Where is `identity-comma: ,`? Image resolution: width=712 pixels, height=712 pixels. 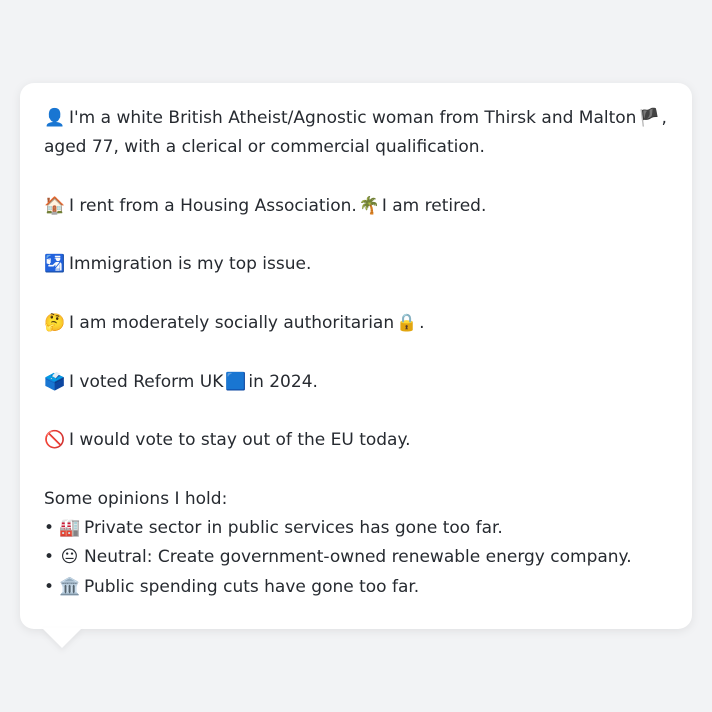
identity-comma: , is located at coordinates (664, 118).